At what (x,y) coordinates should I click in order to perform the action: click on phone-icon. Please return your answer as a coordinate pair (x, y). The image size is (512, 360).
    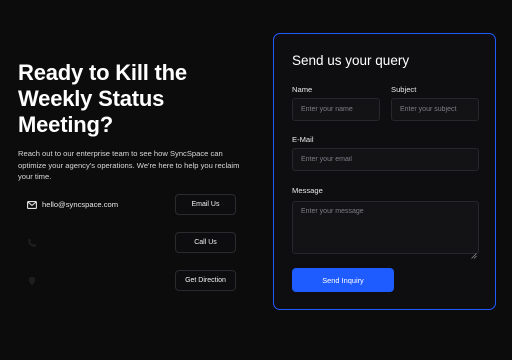
    Looking at the image, I should click on (32, 243).